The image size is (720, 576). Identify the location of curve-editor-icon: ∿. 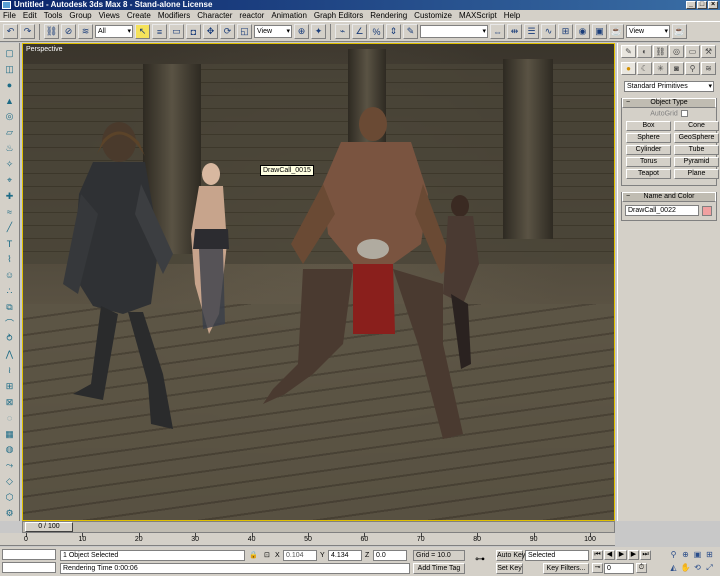
(548, 31).